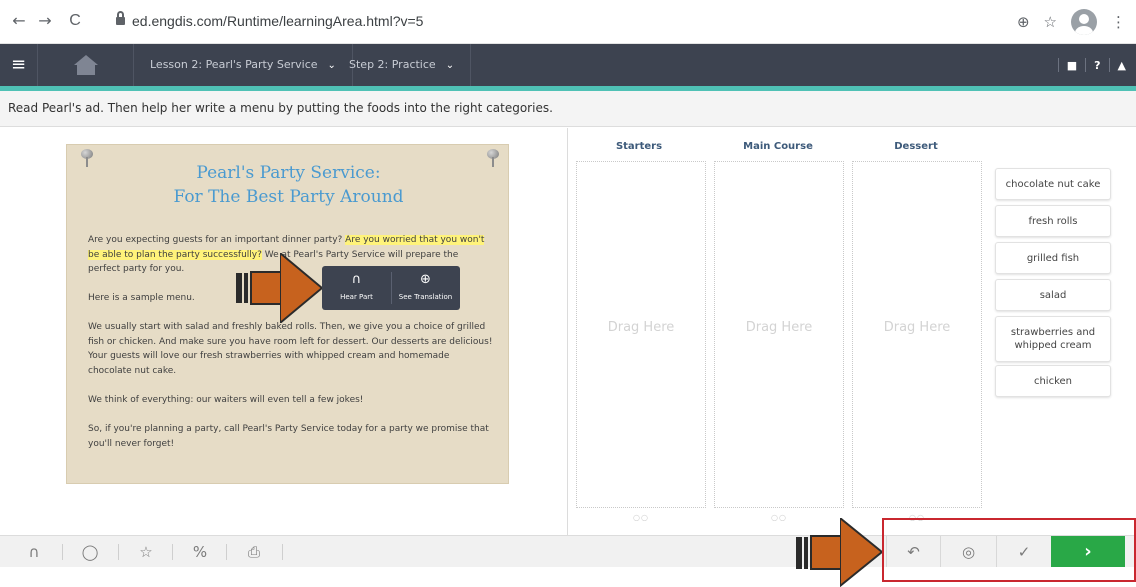 Image resolution: width=1136 pixels, height=587 pixels. I want to click on dictionary-icon: ■, so click(1072, 65).